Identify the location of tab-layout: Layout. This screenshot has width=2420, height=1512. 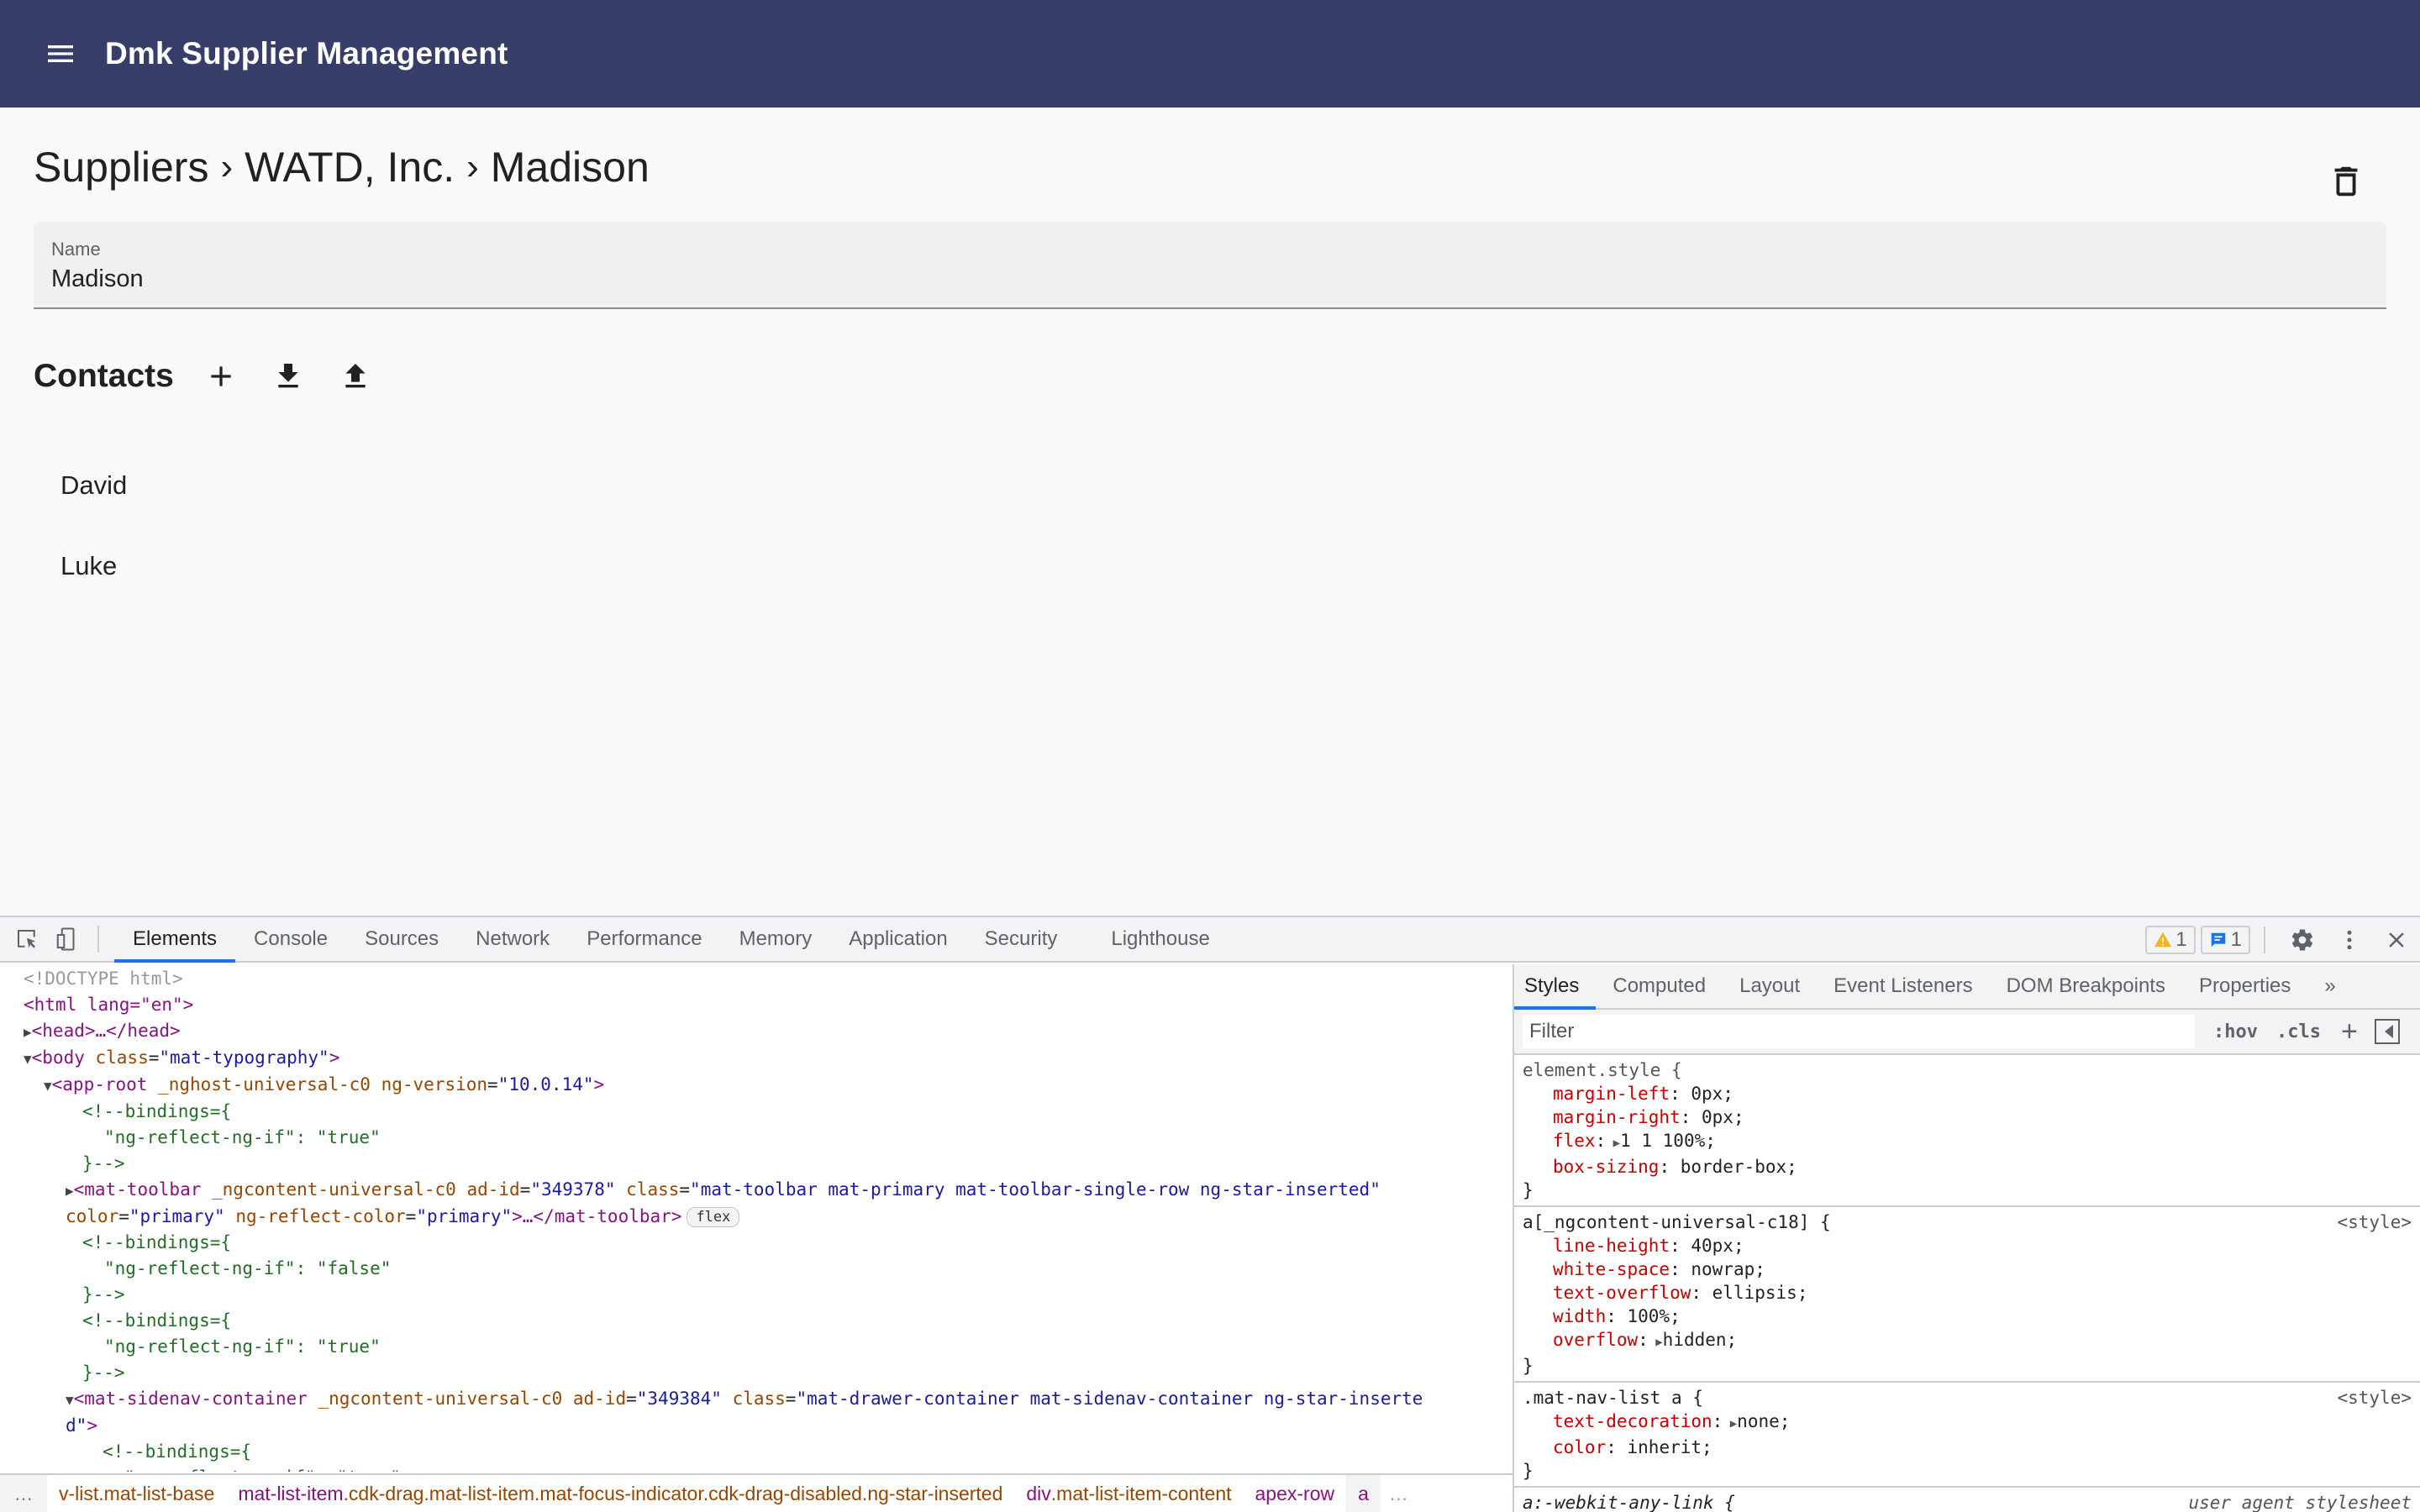
(1770, 986).